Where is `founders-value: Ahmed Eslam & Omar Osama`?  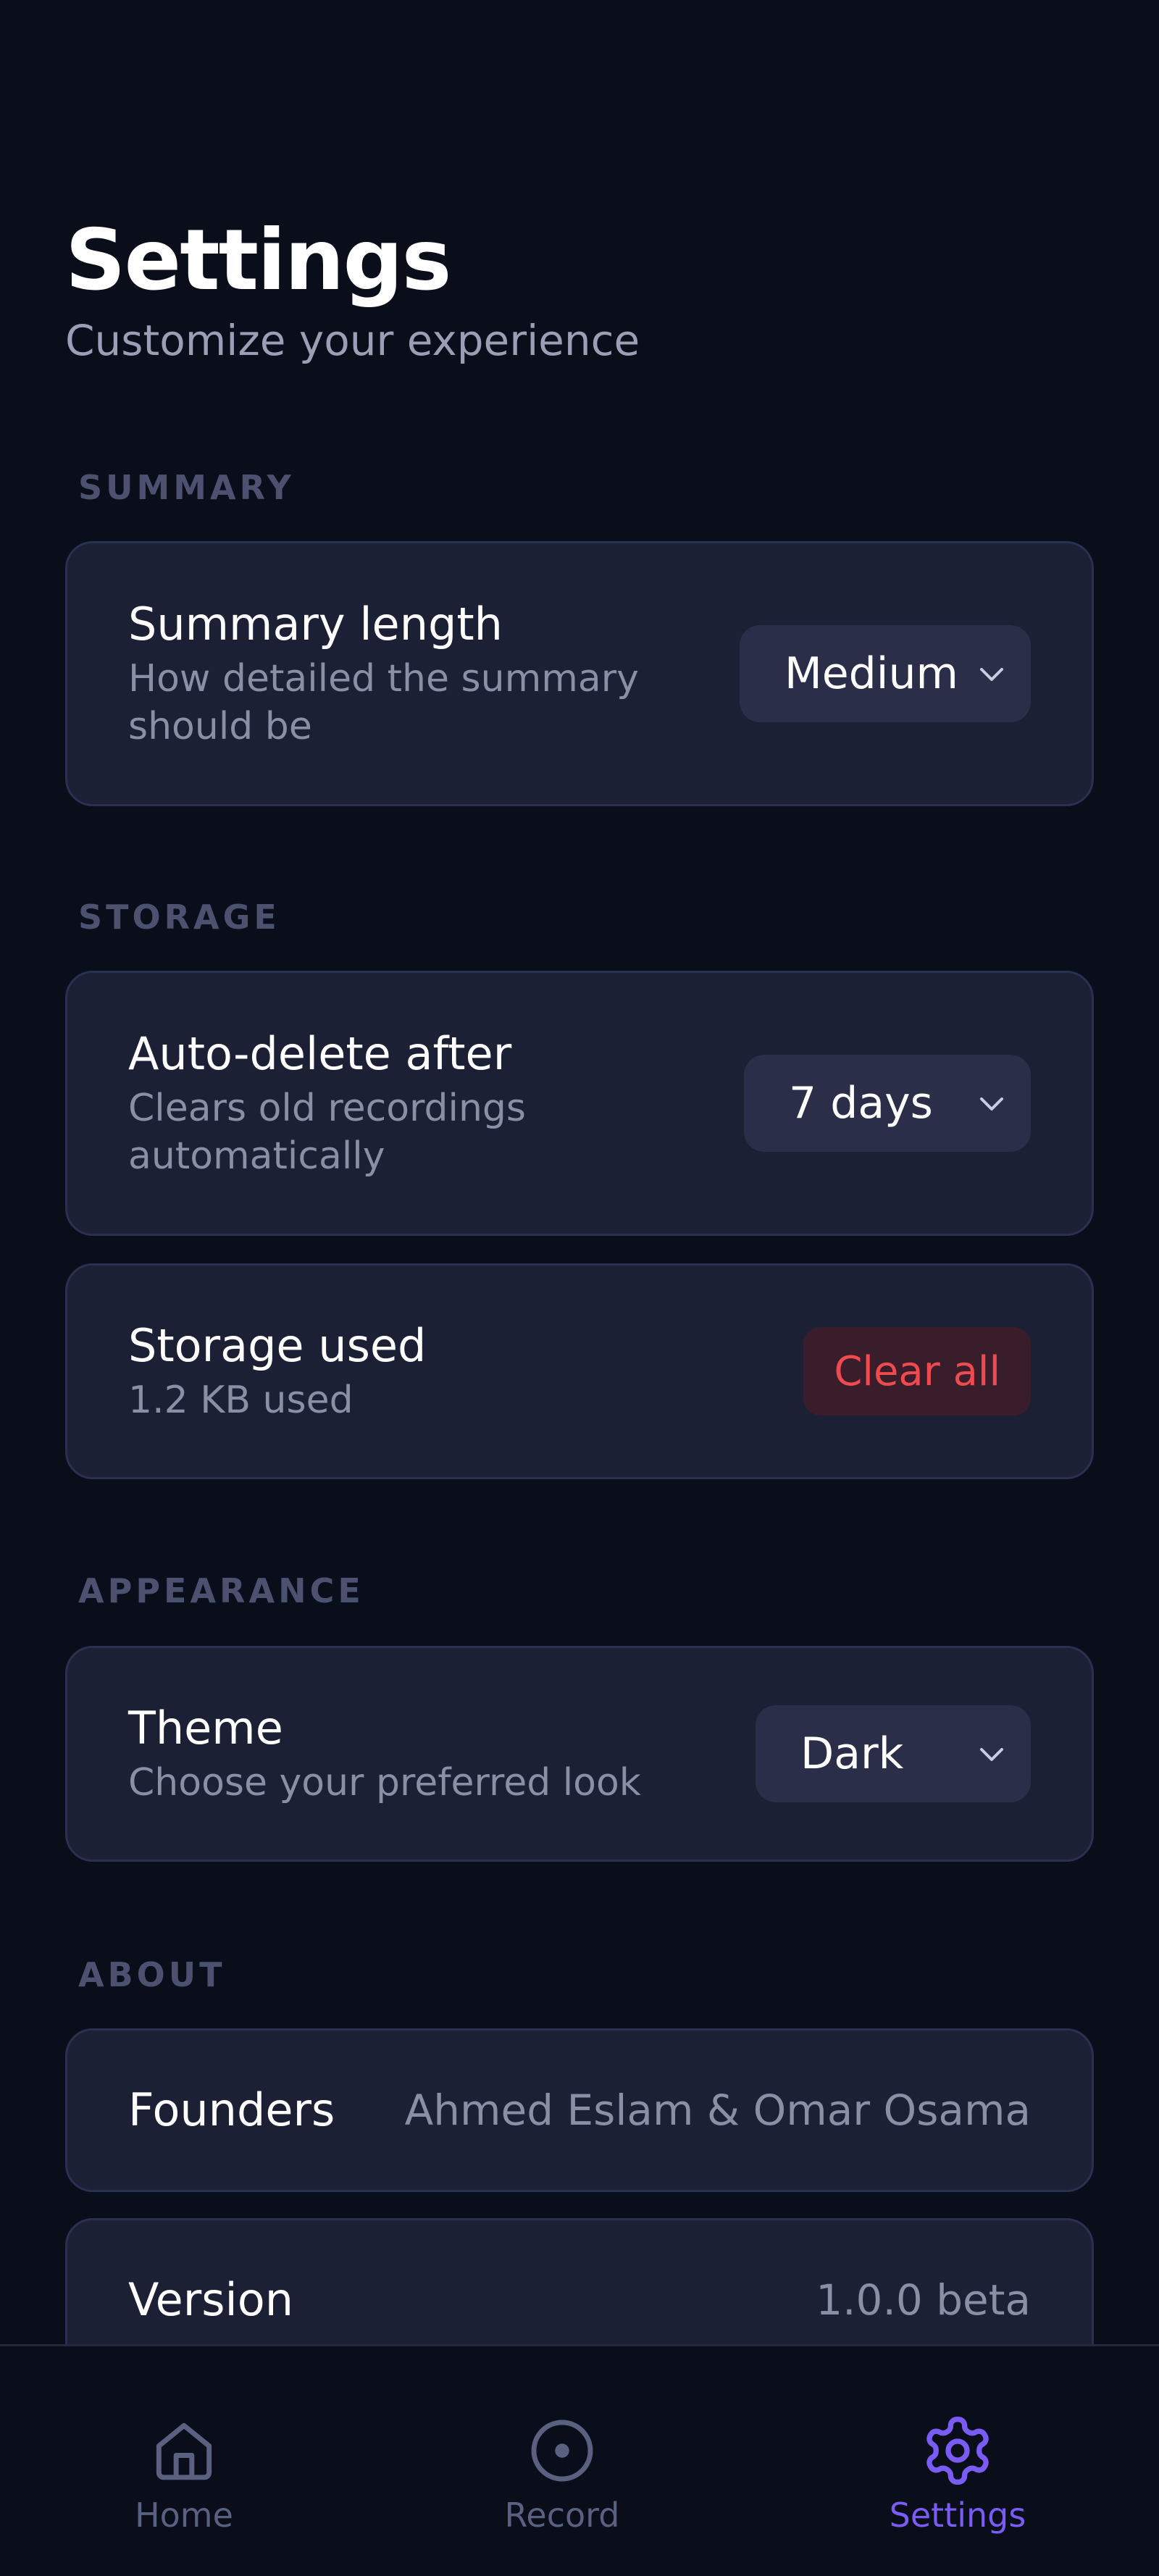
founders-value: Ahmed Eslam & Omar Osama is located at coordinates (717, 2110).